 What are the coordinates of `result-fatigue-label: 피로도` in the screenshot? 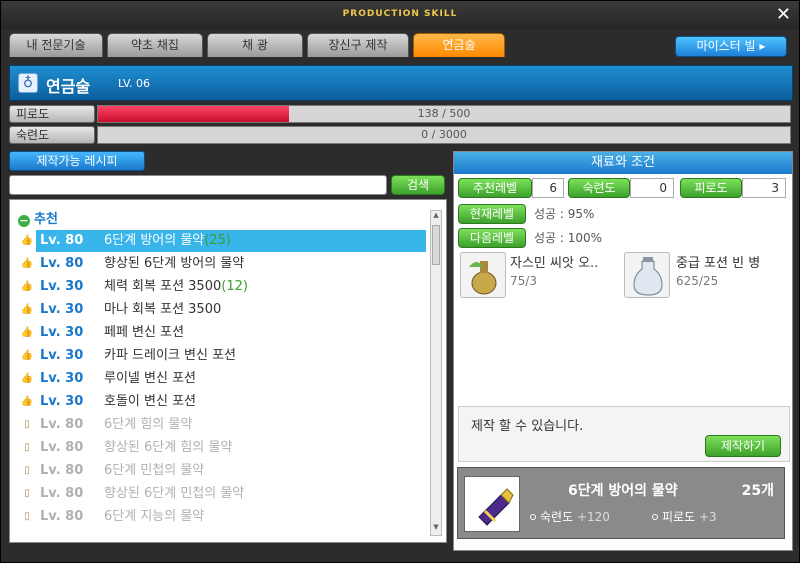 It's located at (679, 517).